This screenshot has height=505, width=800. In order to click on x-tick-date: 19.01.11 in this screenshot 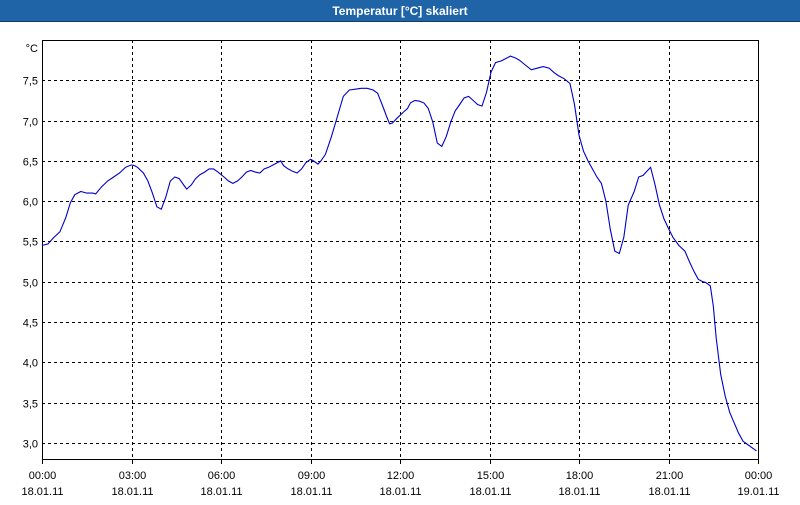, I will do `click(758, 492)`.